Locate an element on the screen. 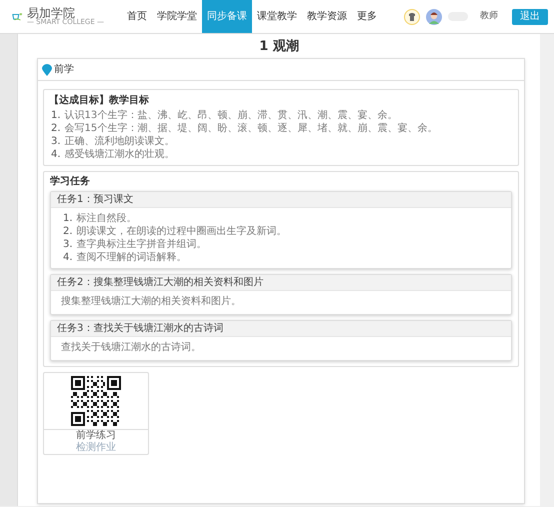 This screenshot has width=554, height=507. task-title: 任务1：预习课文 is located at coordinates (281, 200).